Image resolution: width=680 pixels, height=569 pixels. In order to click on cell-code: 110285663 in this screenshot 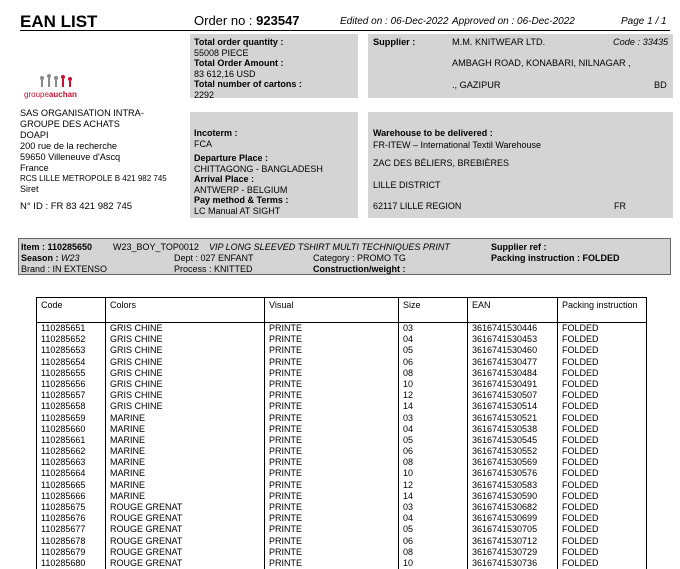, I will do `click(71, 463)`.